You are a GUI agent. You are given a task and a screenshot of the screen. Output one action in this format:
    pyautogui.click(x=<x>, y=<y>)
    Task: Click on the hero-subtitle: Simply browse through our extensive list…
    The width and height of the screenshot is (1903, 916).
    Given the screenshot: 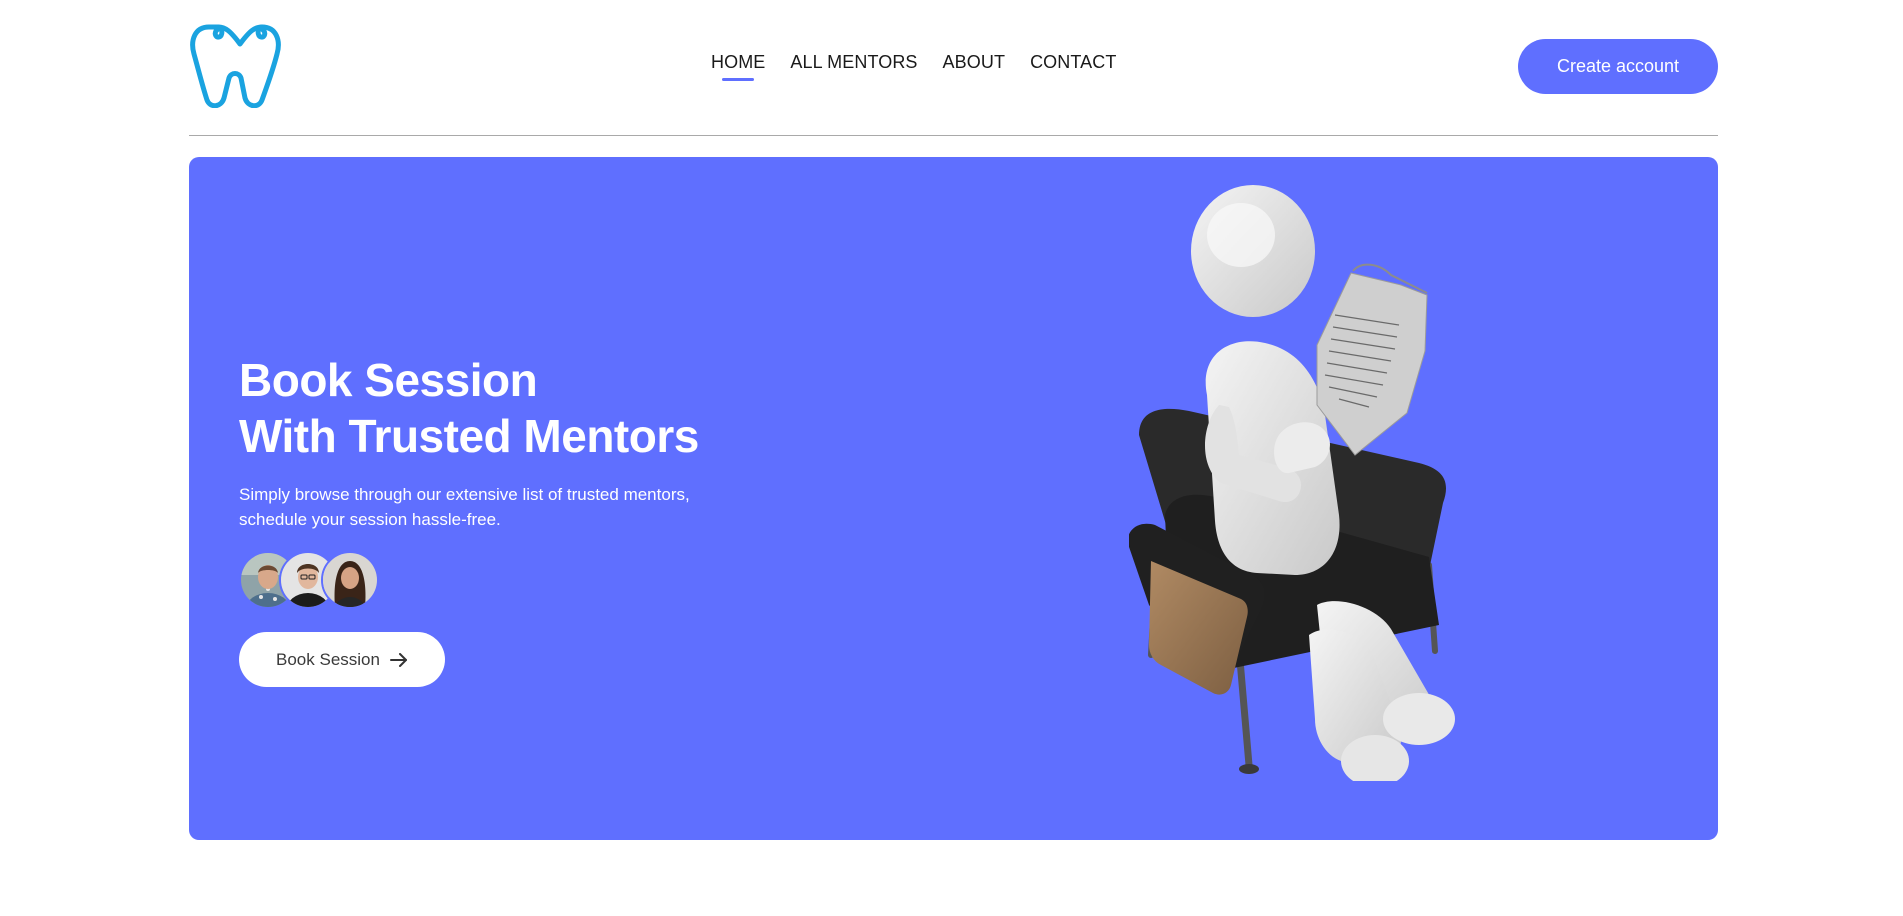 What is the action you would take?
    pyautogui.click(x=464, y=507)
    